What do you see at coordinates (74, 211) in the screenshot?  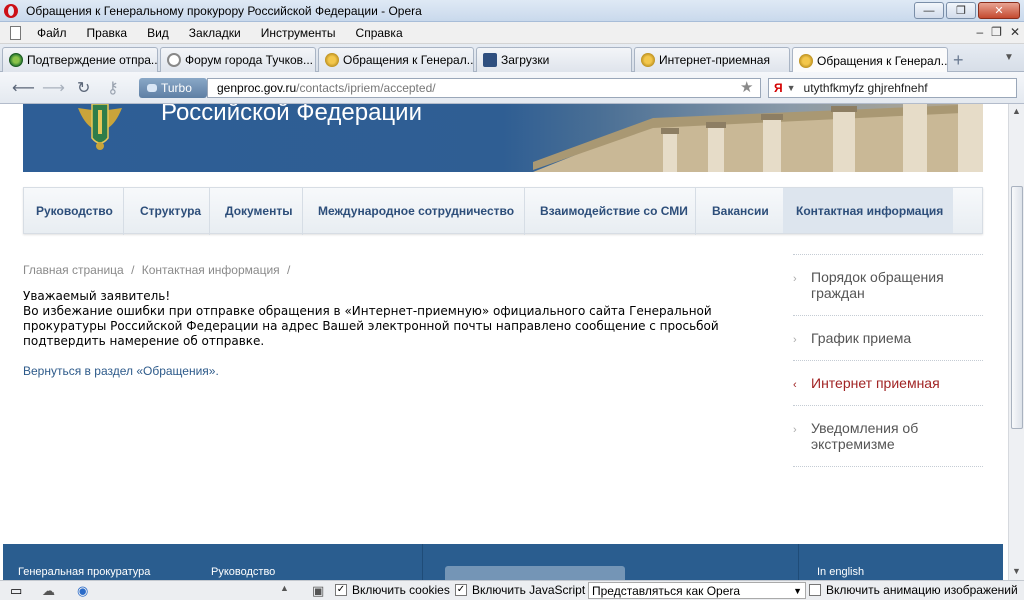 I see `nav-leadership: Руководство` at bounding box center [74, 211].